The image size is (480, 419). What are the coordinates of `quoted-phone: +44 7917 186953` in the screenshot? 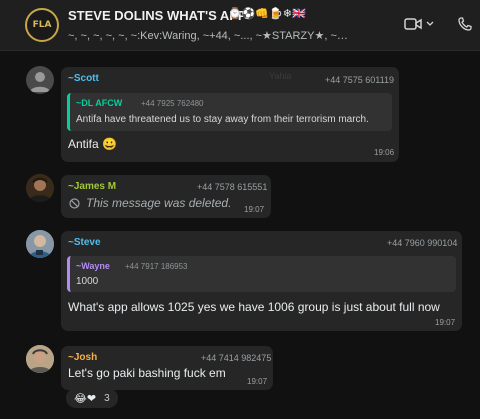 It's located at (156, 266).